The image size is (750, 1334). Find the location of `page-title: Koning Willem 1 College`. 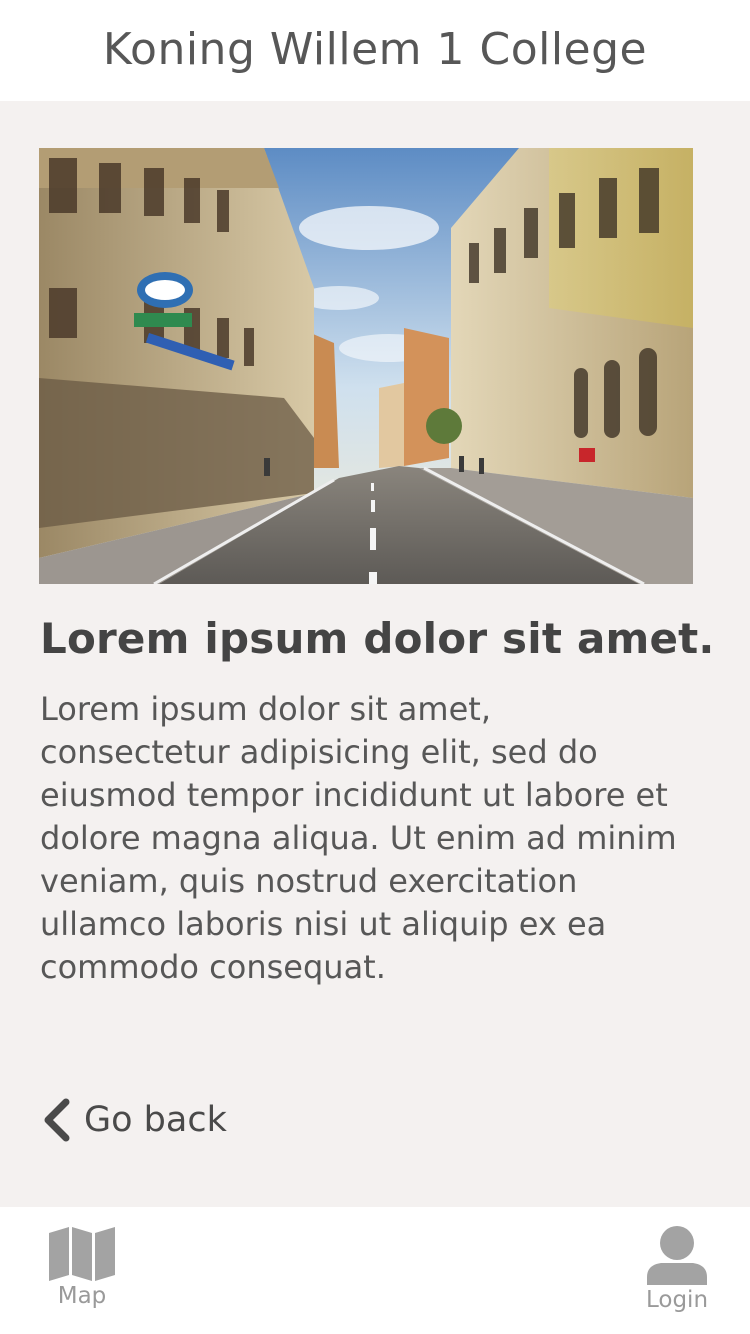

page-title: Koning Willem 1 College is located at coordinates (375, 49).